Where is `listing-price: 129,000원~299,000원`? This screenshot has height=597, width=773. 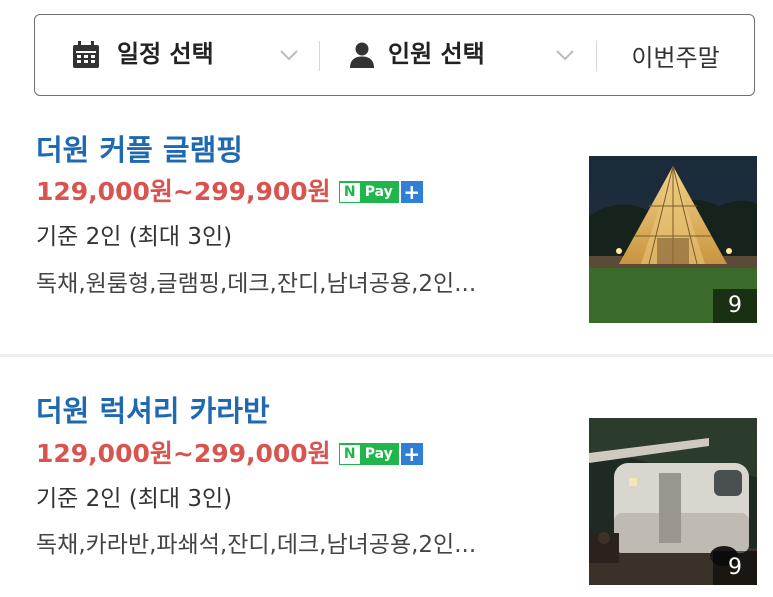 listing-price: 129,000원~299,000원 is located at coordinates (183, 453).